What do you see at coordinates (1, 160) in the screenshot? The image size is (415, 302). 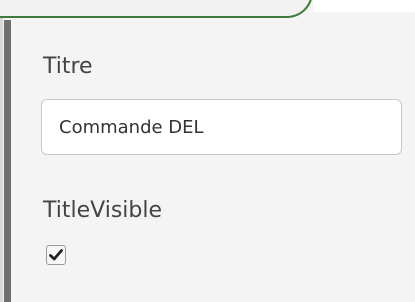 I see `panel-edge` at bounding box center [1, 160].